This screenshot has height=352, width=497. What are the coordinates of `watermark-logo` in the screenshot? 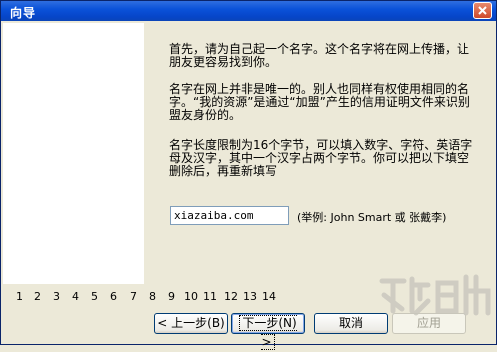 It's located at (435, 295).